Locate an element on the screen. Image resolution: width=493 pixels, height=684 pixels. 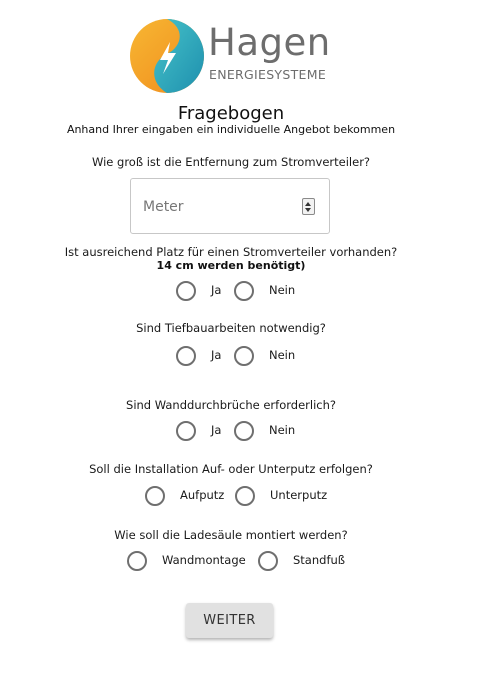
company-logo: Hagen ENERGIESYSTEME is located at coordinates (234, 58).